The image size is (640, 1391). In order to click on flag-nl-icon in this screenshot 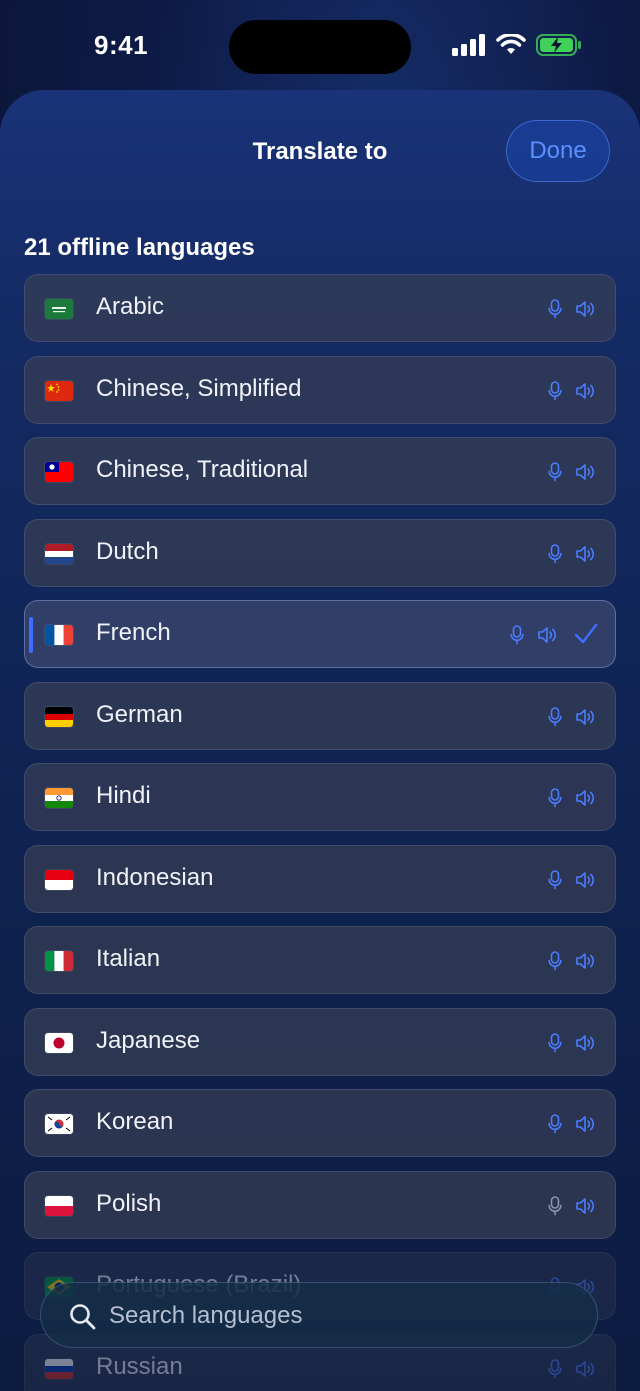, I will do `click(59, 554)`.